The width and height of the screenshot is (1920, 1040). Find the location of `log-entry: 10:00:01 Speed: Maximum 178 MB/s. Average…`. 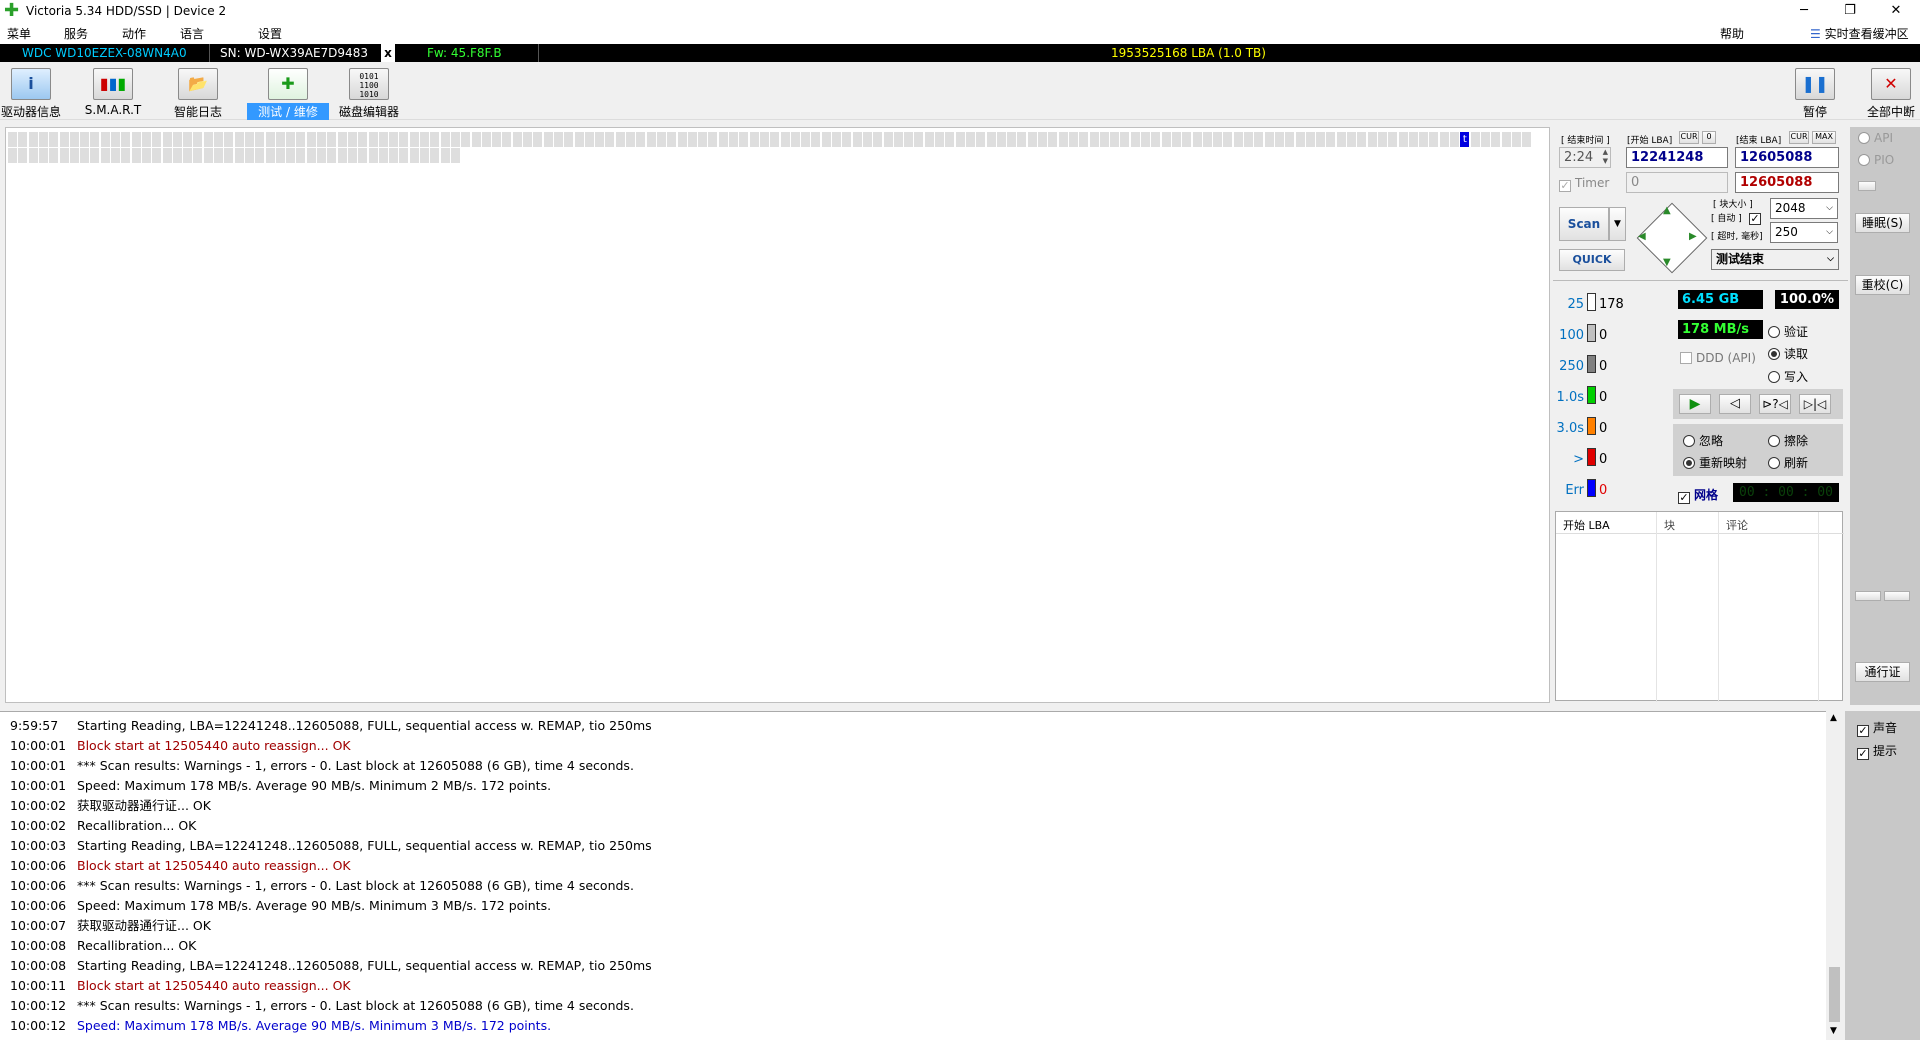

log-entry: 10:00:01 Speed: Maximum 178 MB/s. Average… is located at coordinates (280, 786).